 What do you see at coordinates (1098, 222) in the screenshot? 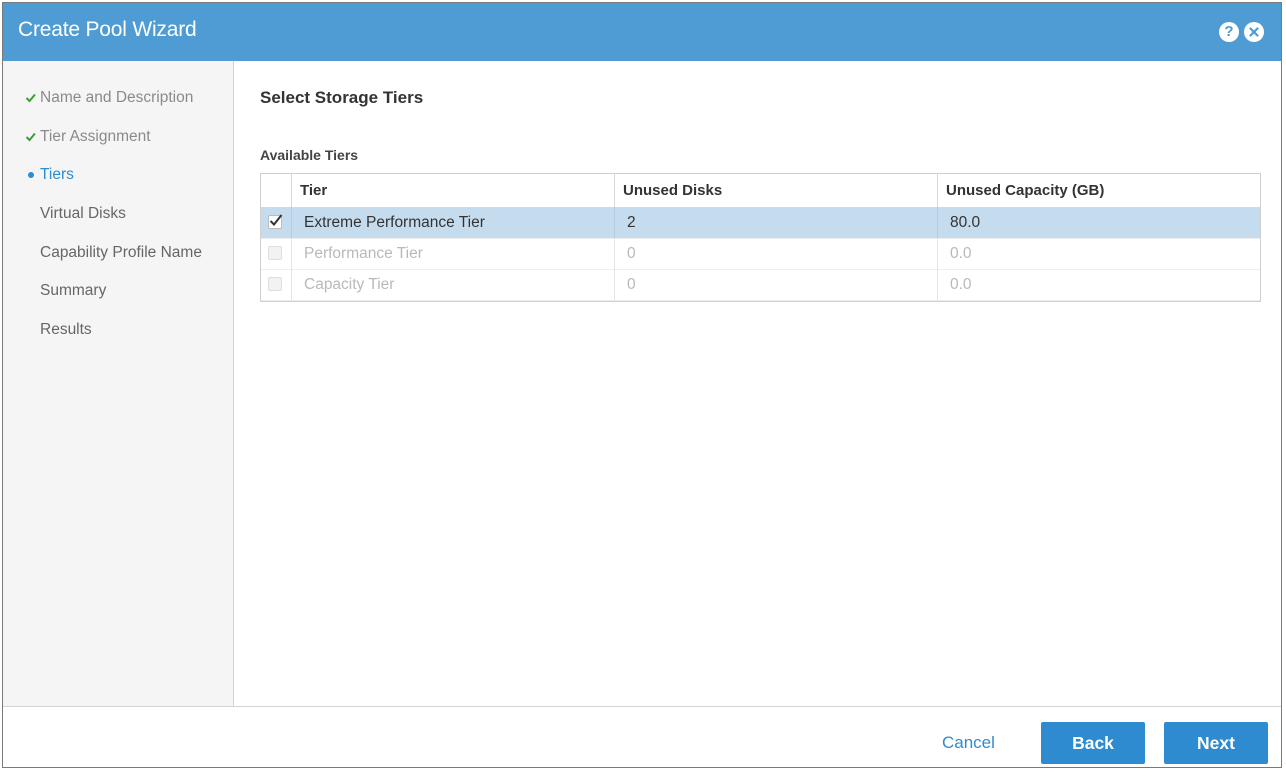
I see `cell-unused-capacity: 80.0` at bounding box center [1098, 222].